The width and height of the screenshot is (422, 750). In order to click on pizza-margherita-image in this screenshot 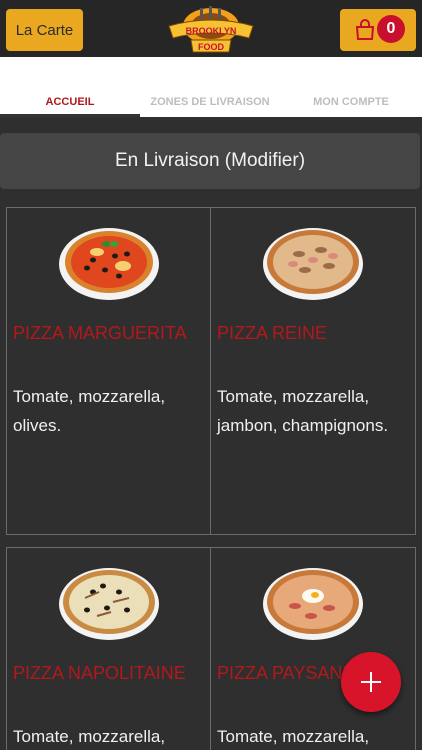, I will do `click(109, 264)`.